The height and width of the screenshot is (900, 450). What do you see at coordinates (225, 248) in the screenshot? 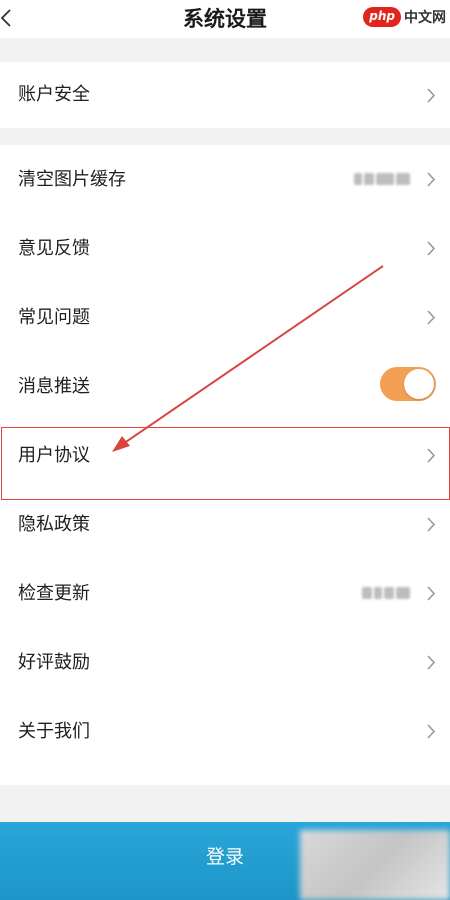
I see `settings-item-feedback: 意见反馈` at bounding box center [225, 248].